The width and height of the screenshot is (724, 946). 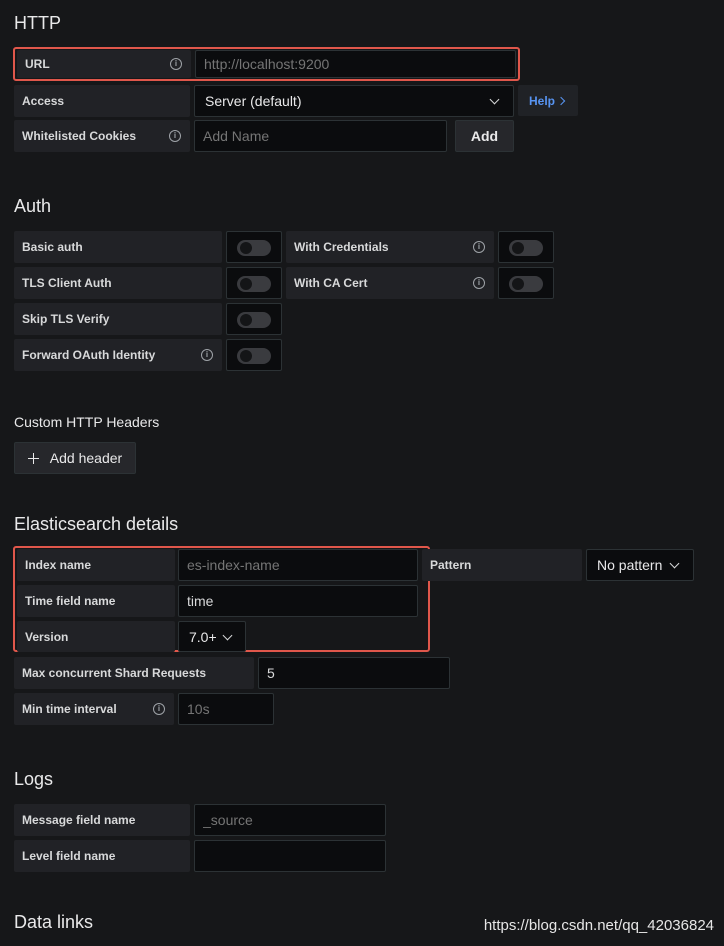 What do you see at coordinates (96, 524) in the screenshot?
I see `elasticsearch-heading: Elasticsearch details` at bounding box center [96, 524].